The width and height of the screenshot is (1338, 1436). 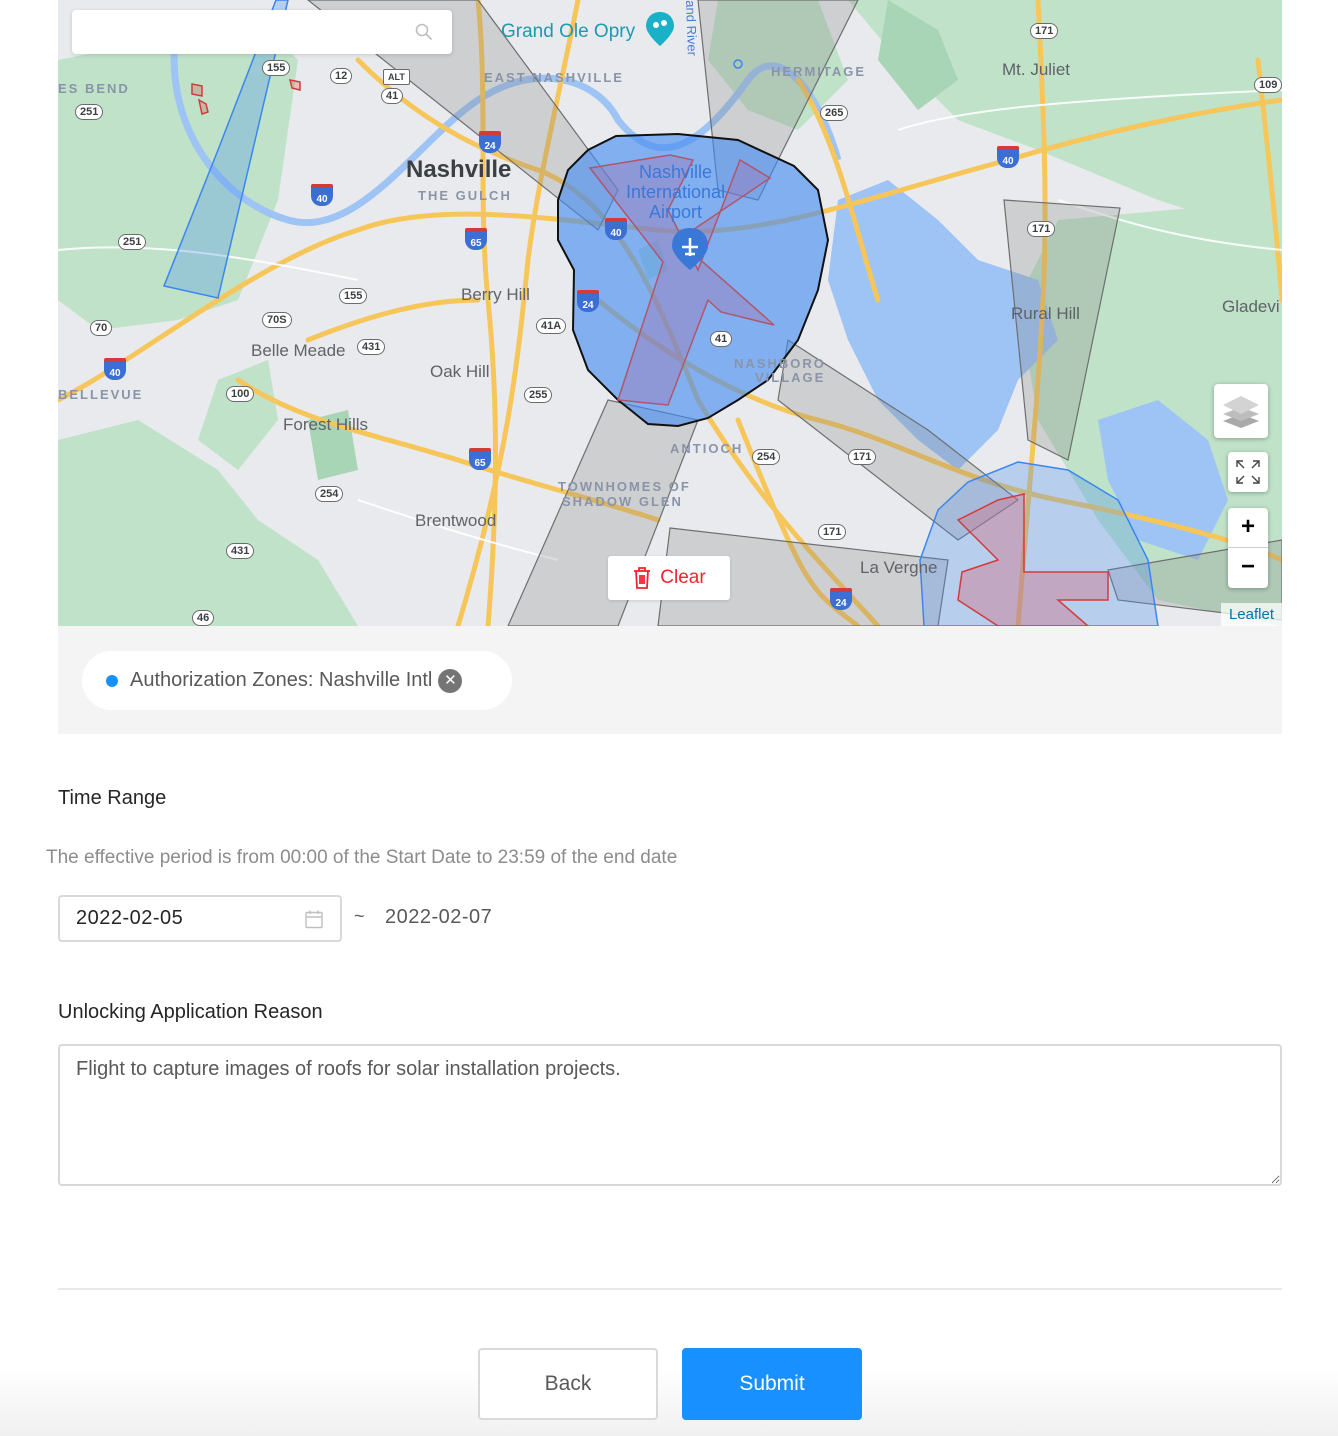 What do you see at coordinates (200, 918) in the screenshot?
I see `start-date-picker: 2022-02-05` at bounding box center [200, 918].